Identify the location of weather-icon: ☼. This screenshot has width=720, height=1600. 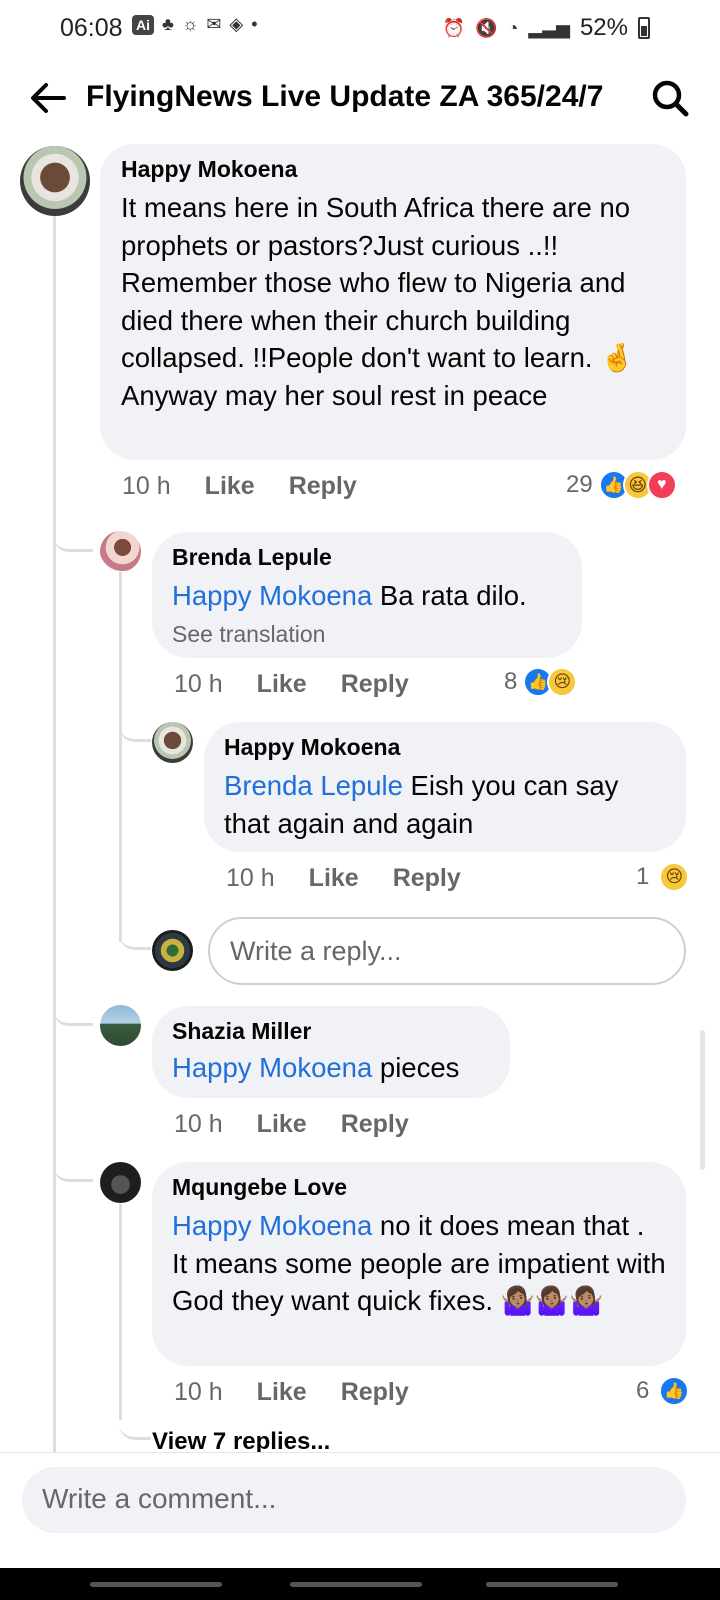
(190, 24).